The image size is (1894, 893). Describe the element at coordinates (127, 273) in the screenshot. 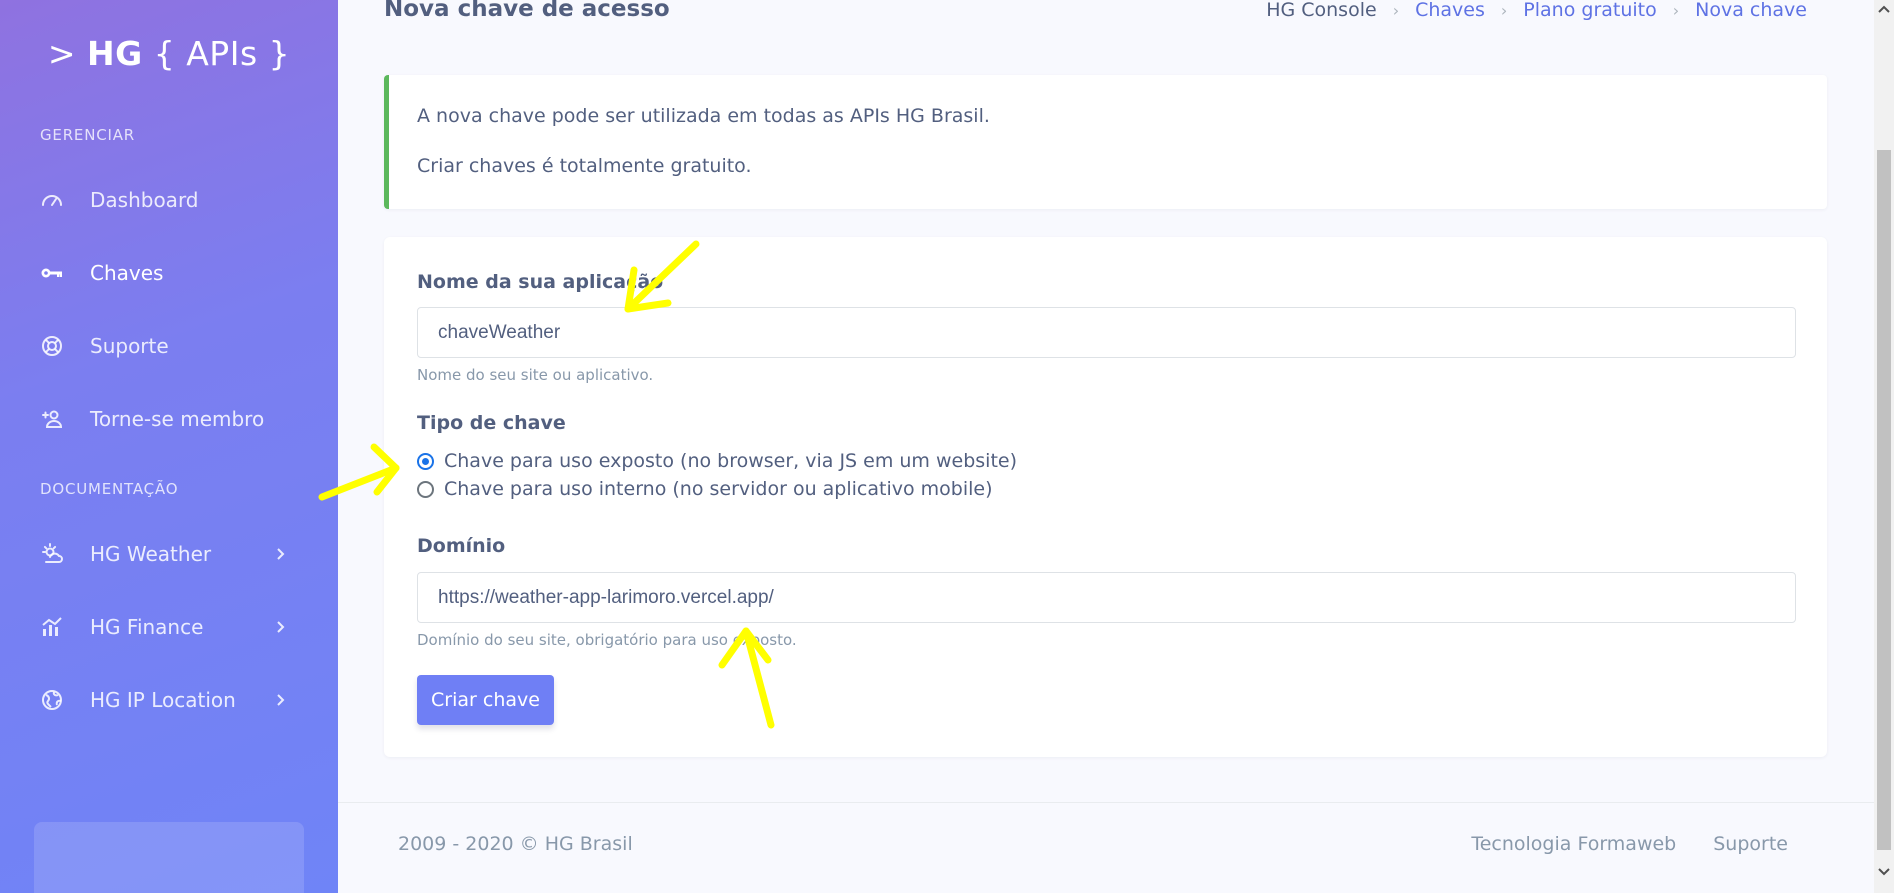

I see `sidebar-item-label: Chaves` at that location.